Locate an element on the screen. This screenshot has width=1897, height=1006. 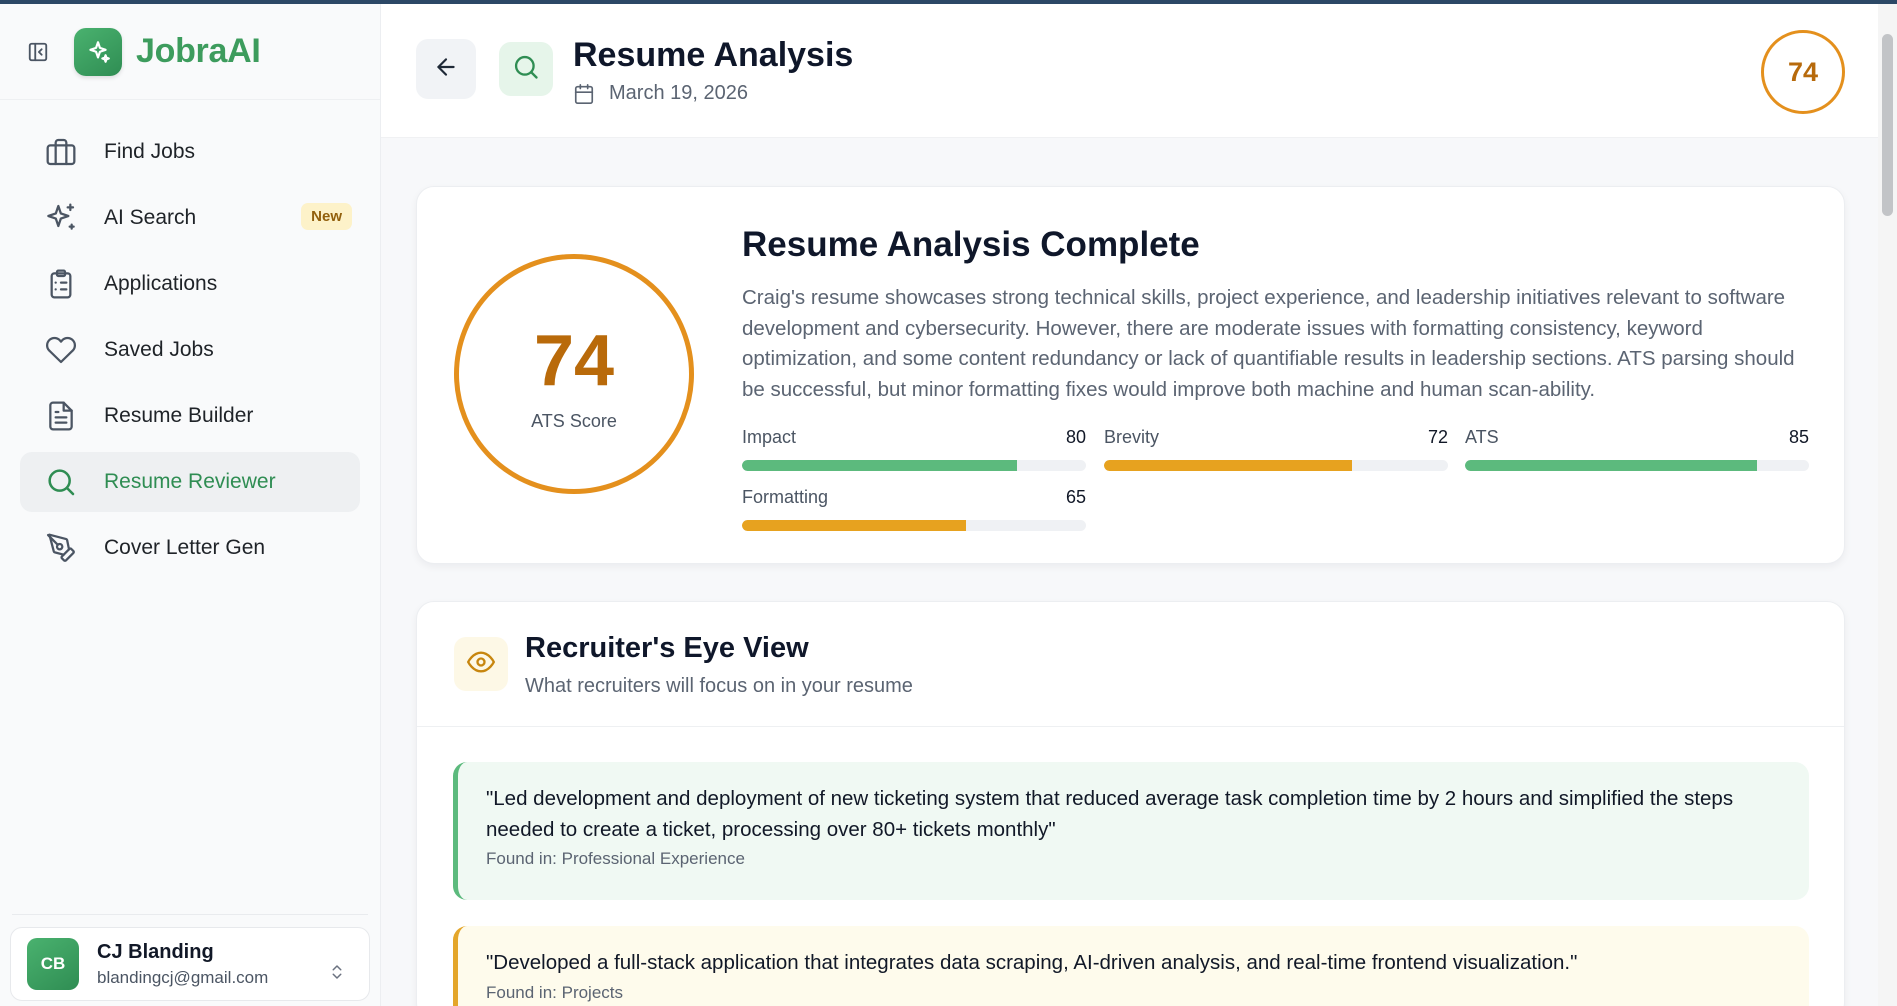
sidebar-item-find-jobs: Find Jobs is located at coordinates (190, 152).